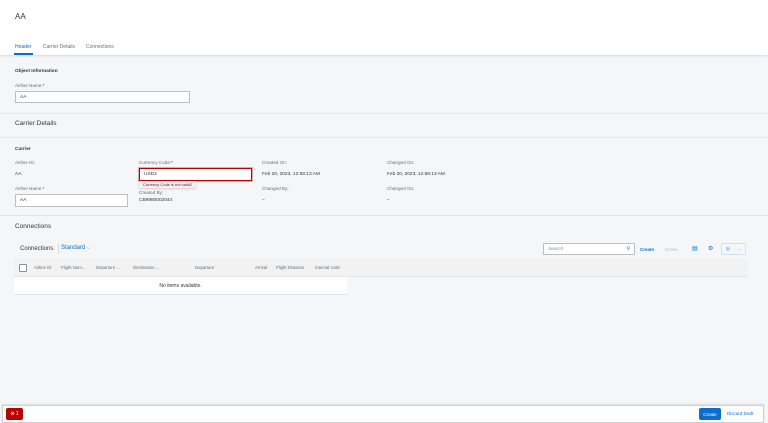 Image resolution: width=768 pixels, height=423 pixels. I want to click on changed-on-value: Feb 20, 2023, 12:58:13 AM, so click(416, 174).